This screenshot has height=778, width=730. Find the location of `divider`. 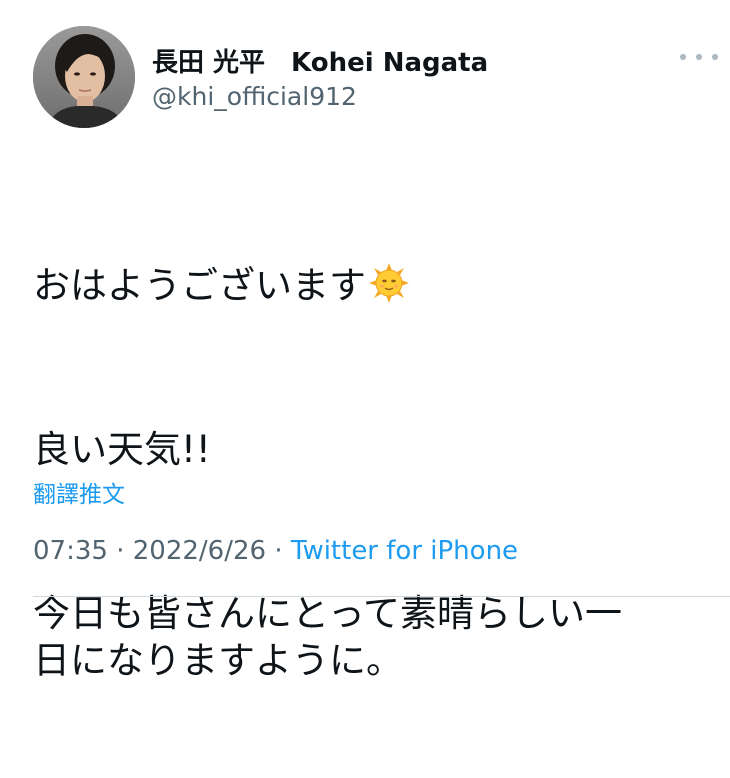

divider is located at coordinates (381, 596).